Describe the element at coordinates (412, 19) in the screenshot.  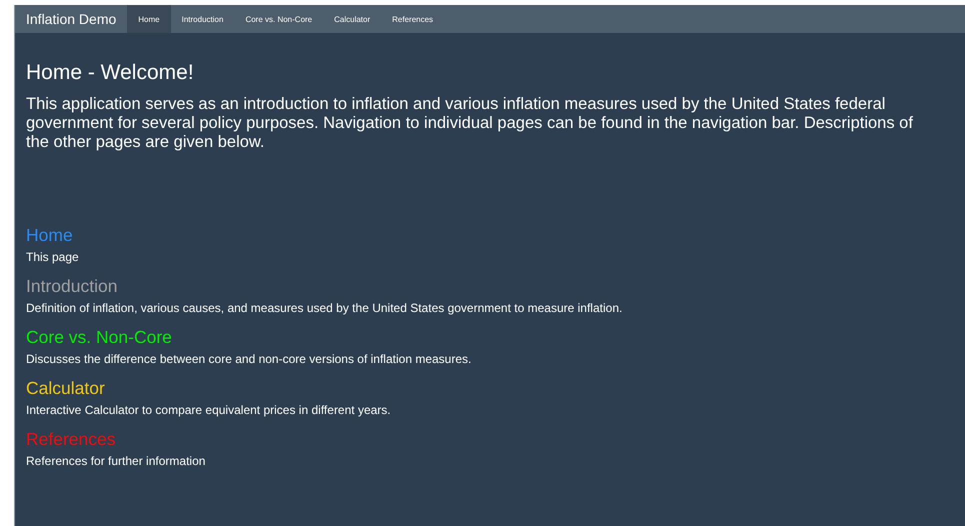
I see `nav-tab: References` at that location.